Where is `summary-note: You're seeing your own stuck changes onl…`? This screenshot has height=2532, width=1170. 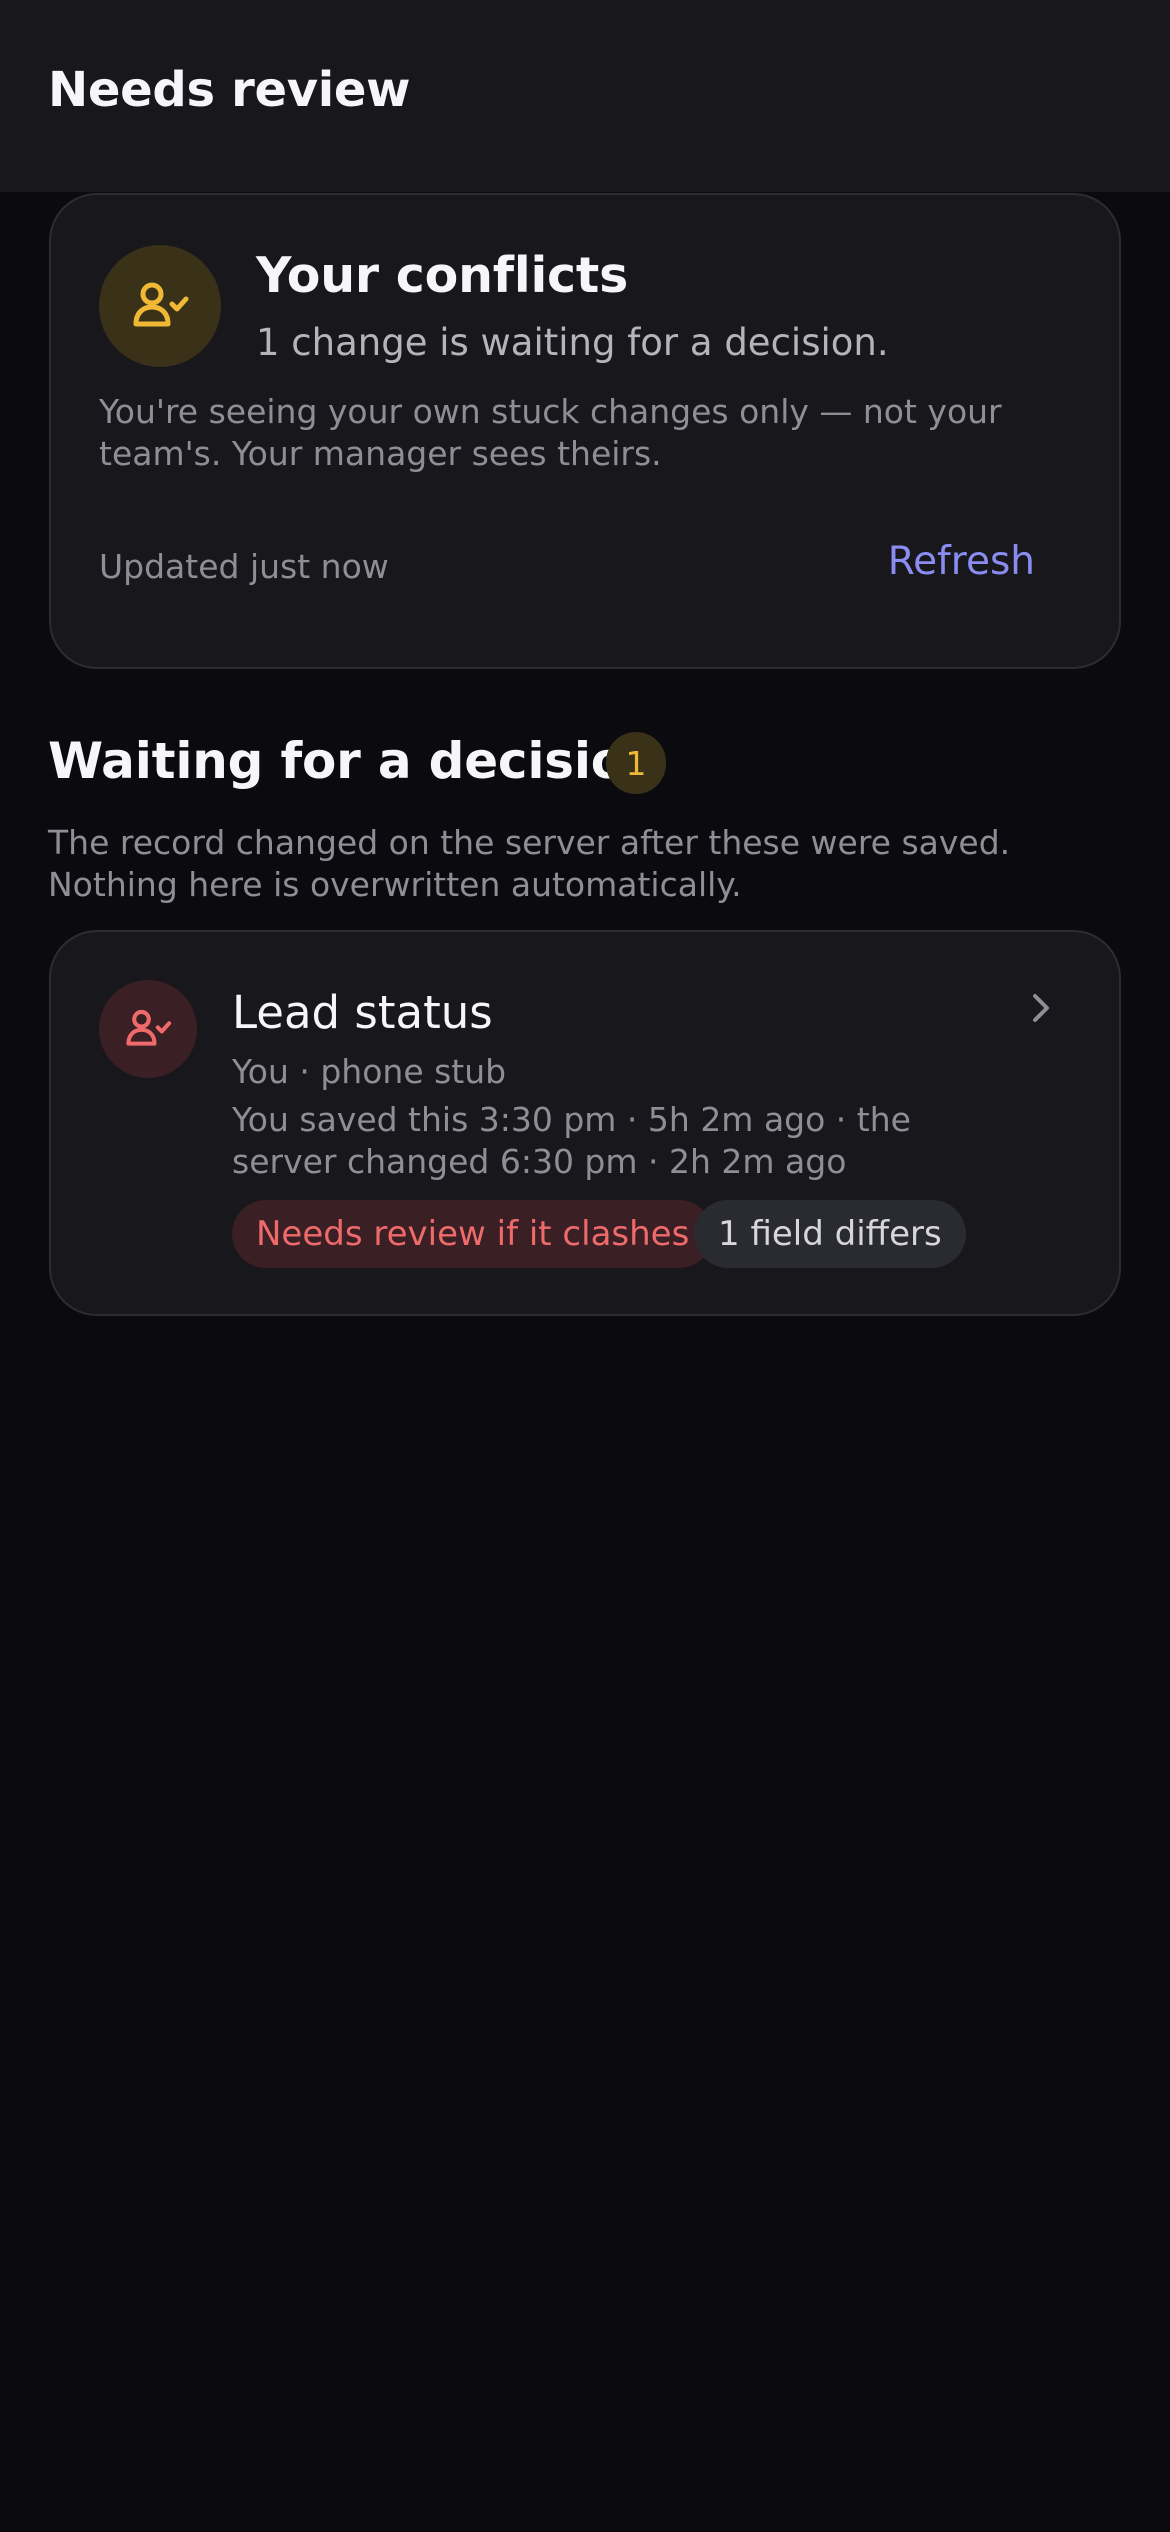
summary-note: You're seeing your own stuck changes onl… is located at coordinates (550, 432).